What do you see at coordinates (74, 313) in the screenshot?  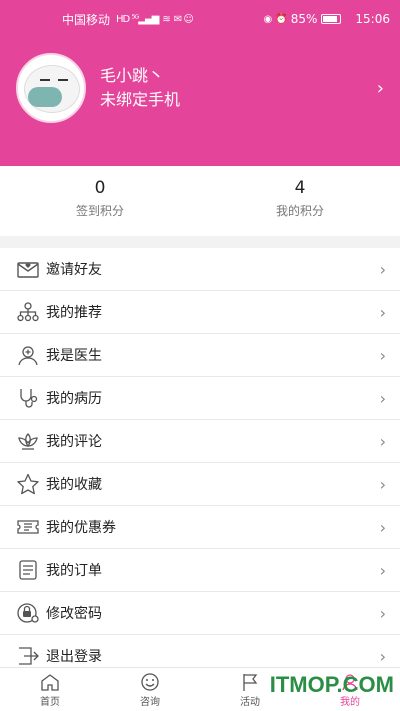 I see `menu-item-label: 我的推荐` at bounding box center [74, 313].